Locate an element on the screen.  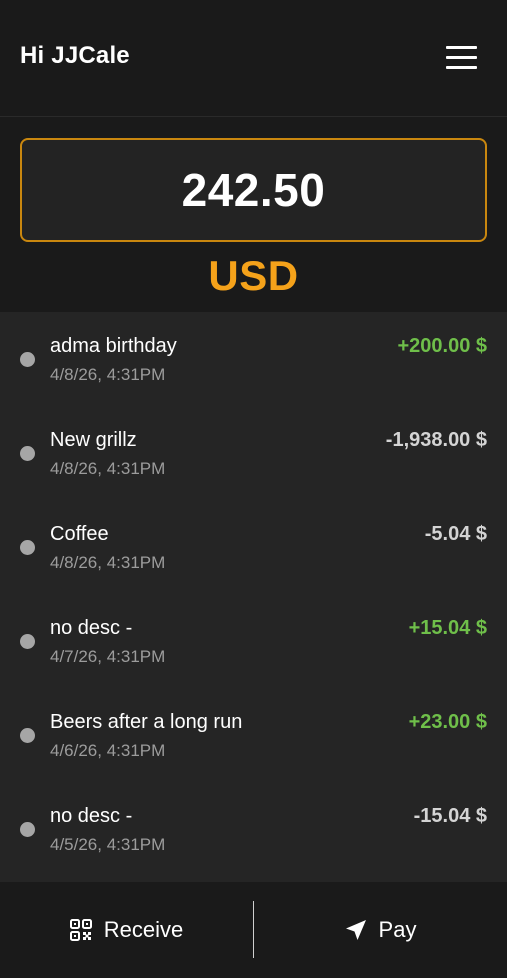
transaction-amount: -15.04 $ is located at coordinates (450, 816).